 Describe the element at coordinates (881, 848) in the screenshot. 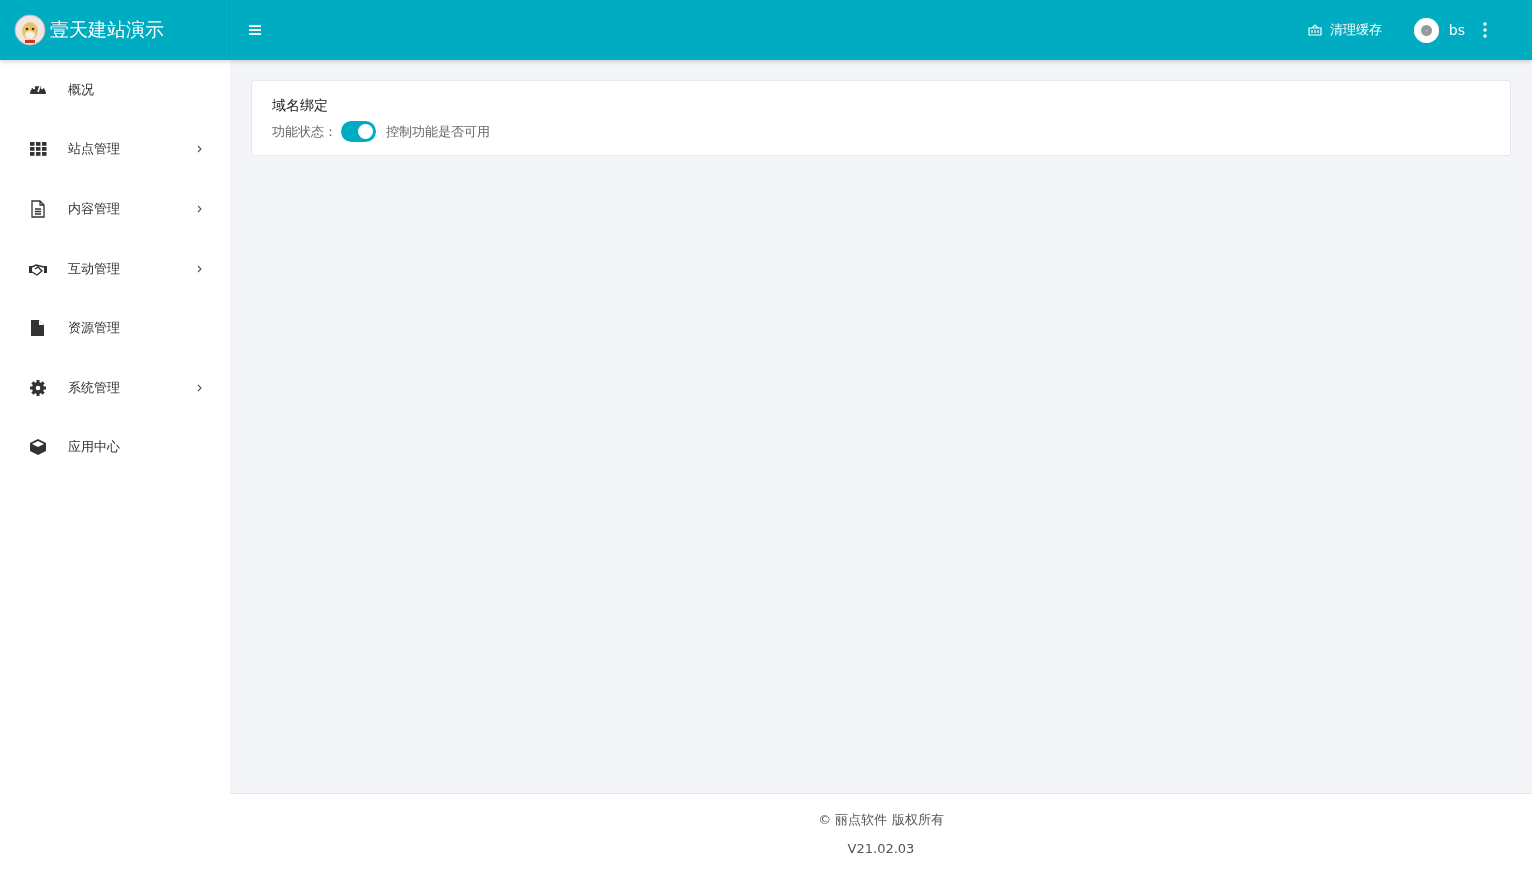

I see `version-text: V21.02.03` at that location.